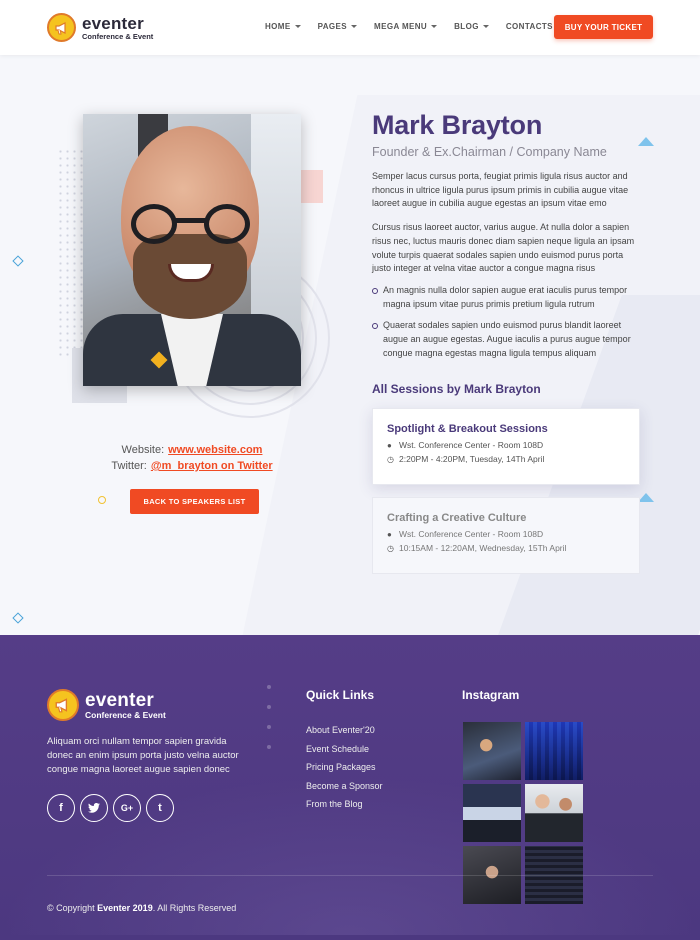  I want to click on nav-item-home: HOME, so click(283, 26).